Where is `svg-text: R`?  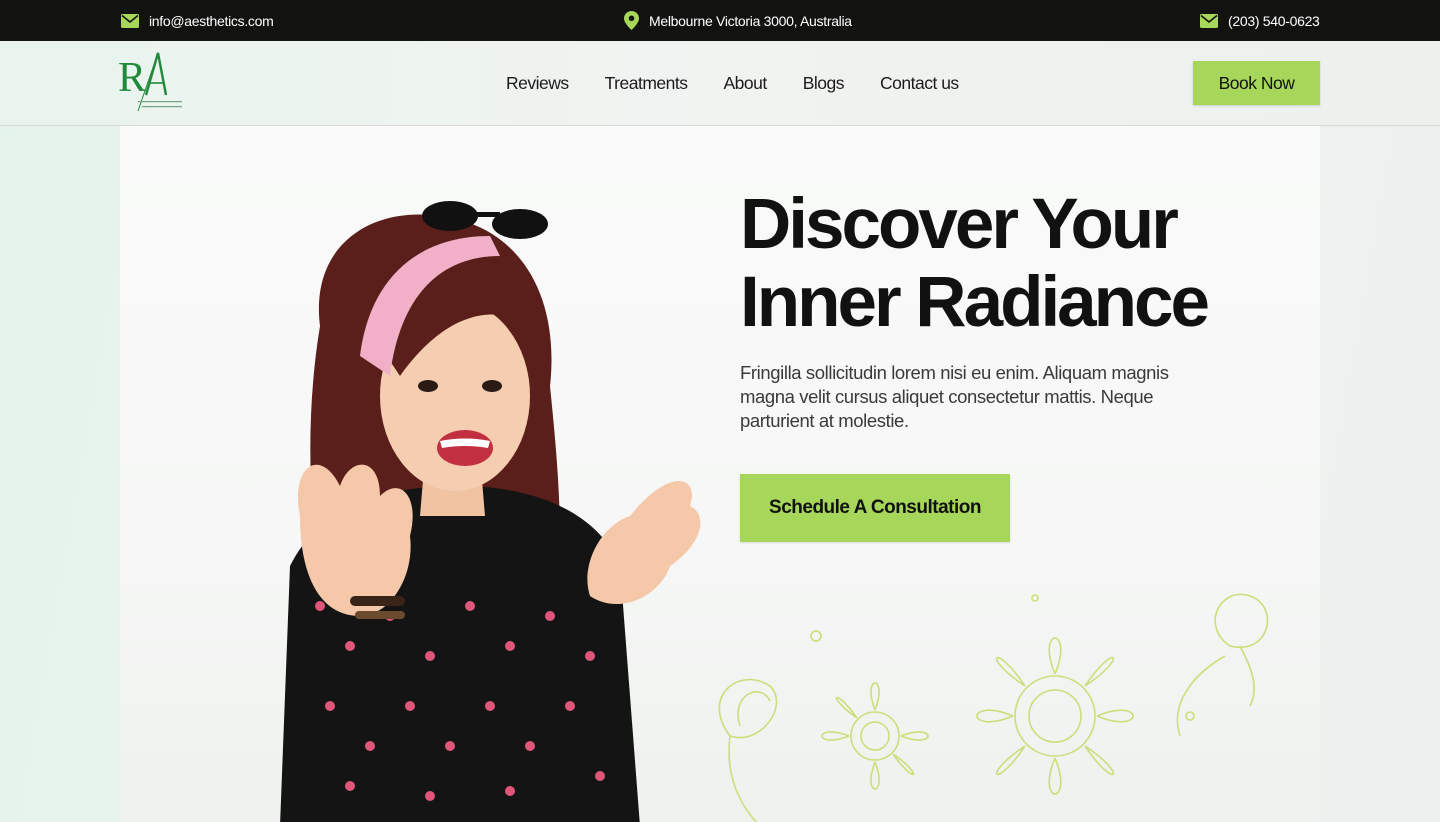 svg-text: R is located at coordinates (132, 78).